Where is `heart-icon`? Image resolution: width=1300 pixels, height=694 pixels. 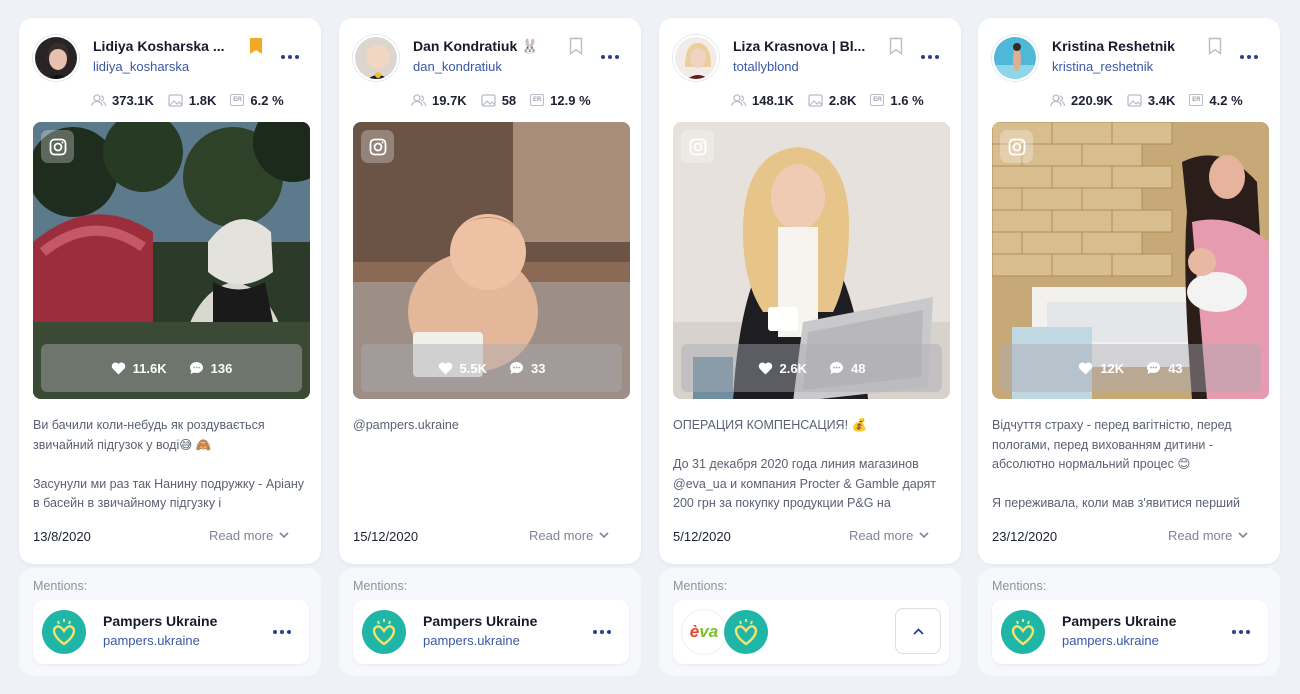
heart-icon is located at coordinates (765, 368).